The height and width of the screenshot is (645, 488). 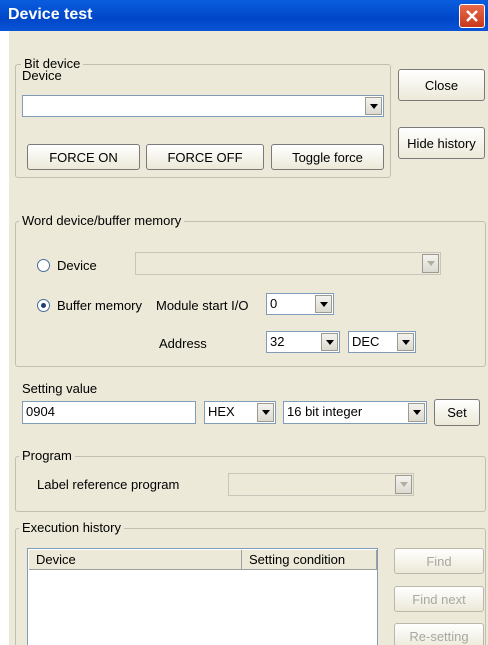 What do you see at coordinates (277, 341) in the screenshot?
I see `address-value: 32` at bounding box center [277, 341].